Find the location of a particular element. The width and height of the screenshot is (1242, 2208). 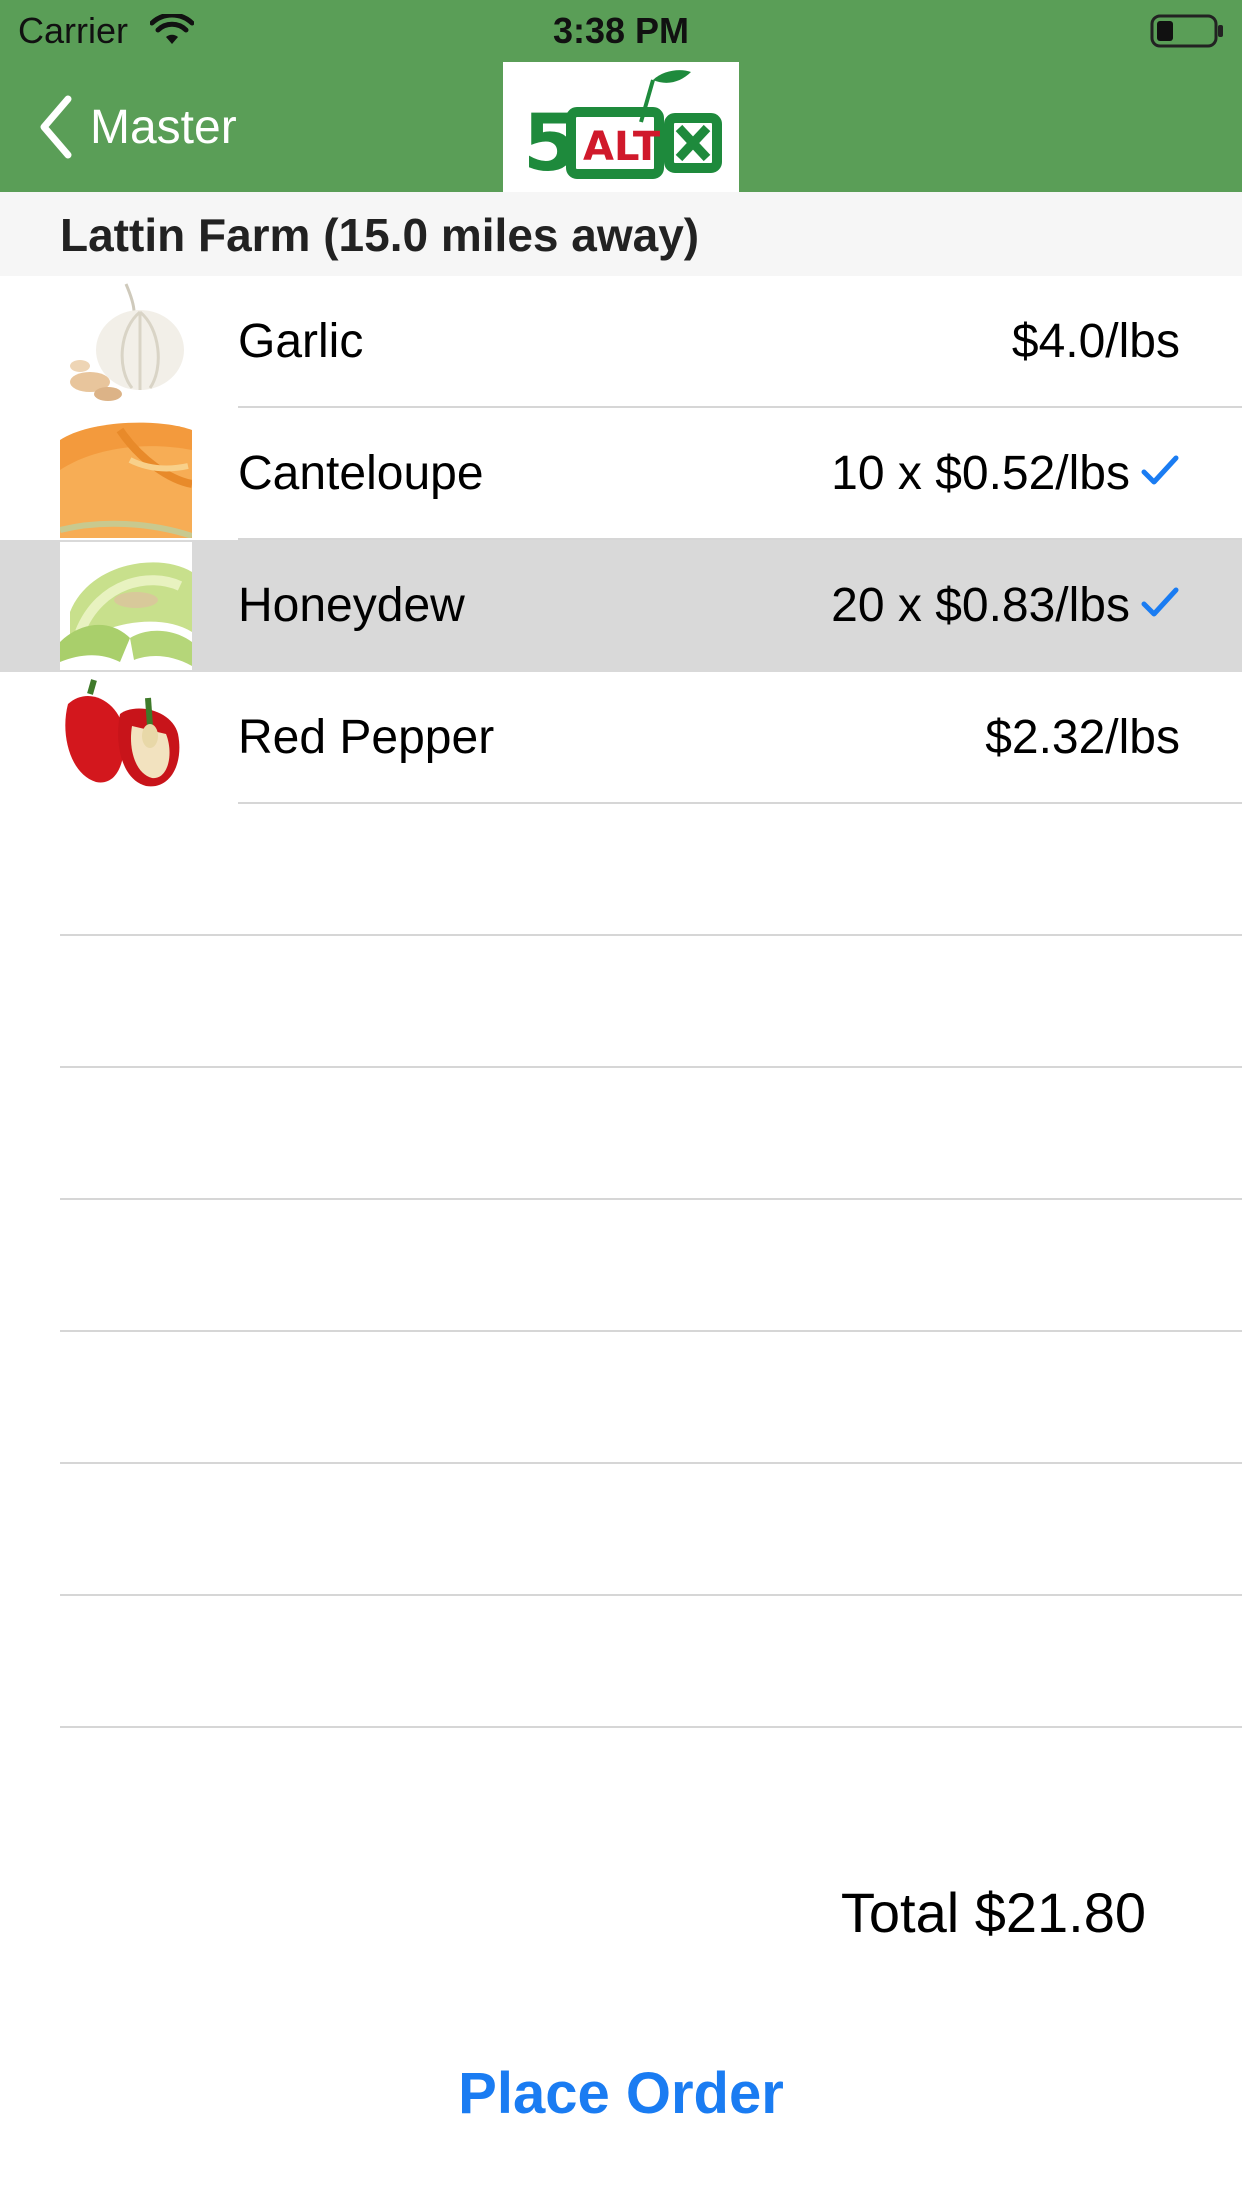

chevron-left-icon is located at coordinates (56, 127).